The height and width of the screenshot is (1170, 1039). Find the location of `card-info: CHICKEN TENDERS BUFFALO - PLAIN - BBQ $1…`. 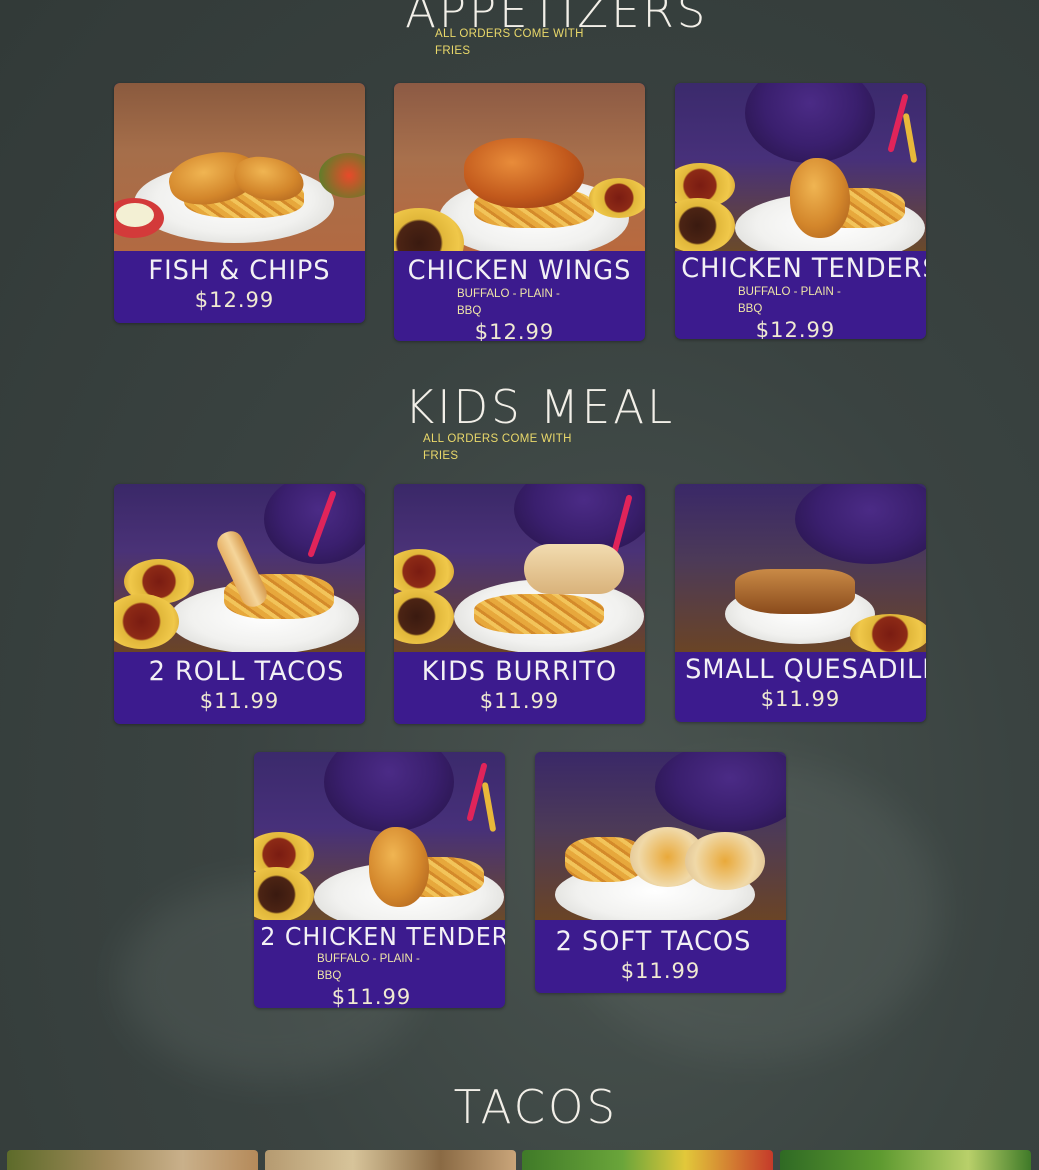

card-info: CHICKEN TENDERS BUFFALO - PLAIN - BBQ $1… is located at coordinates (800, 296).